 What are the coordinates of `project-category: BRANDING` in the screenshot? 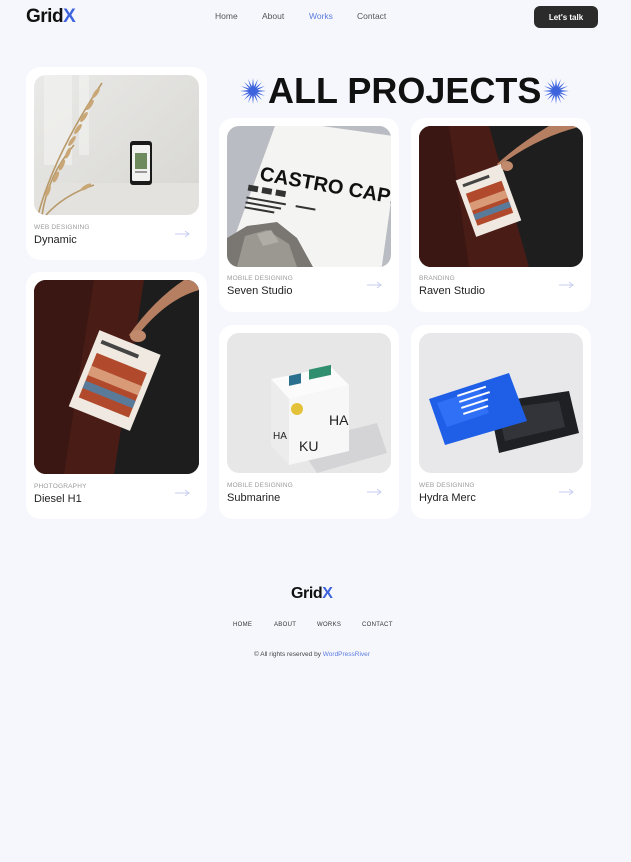 It's located at (437, 278).